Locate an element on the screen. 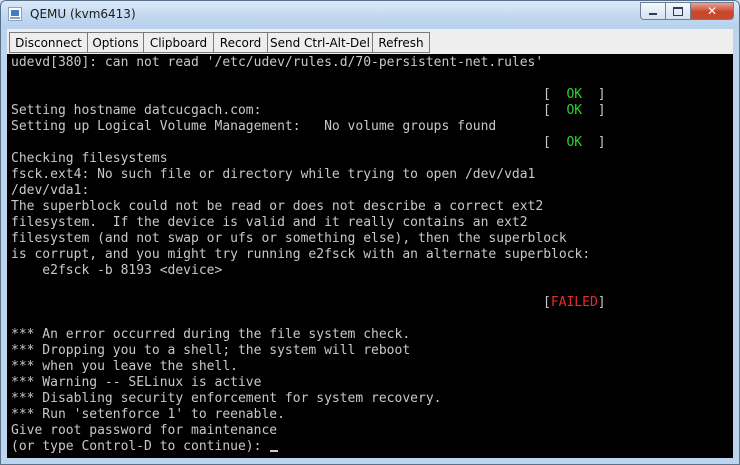 The height and width of the screenshot is (465, 740). minimize-icon is located at coordinates (653, 14).